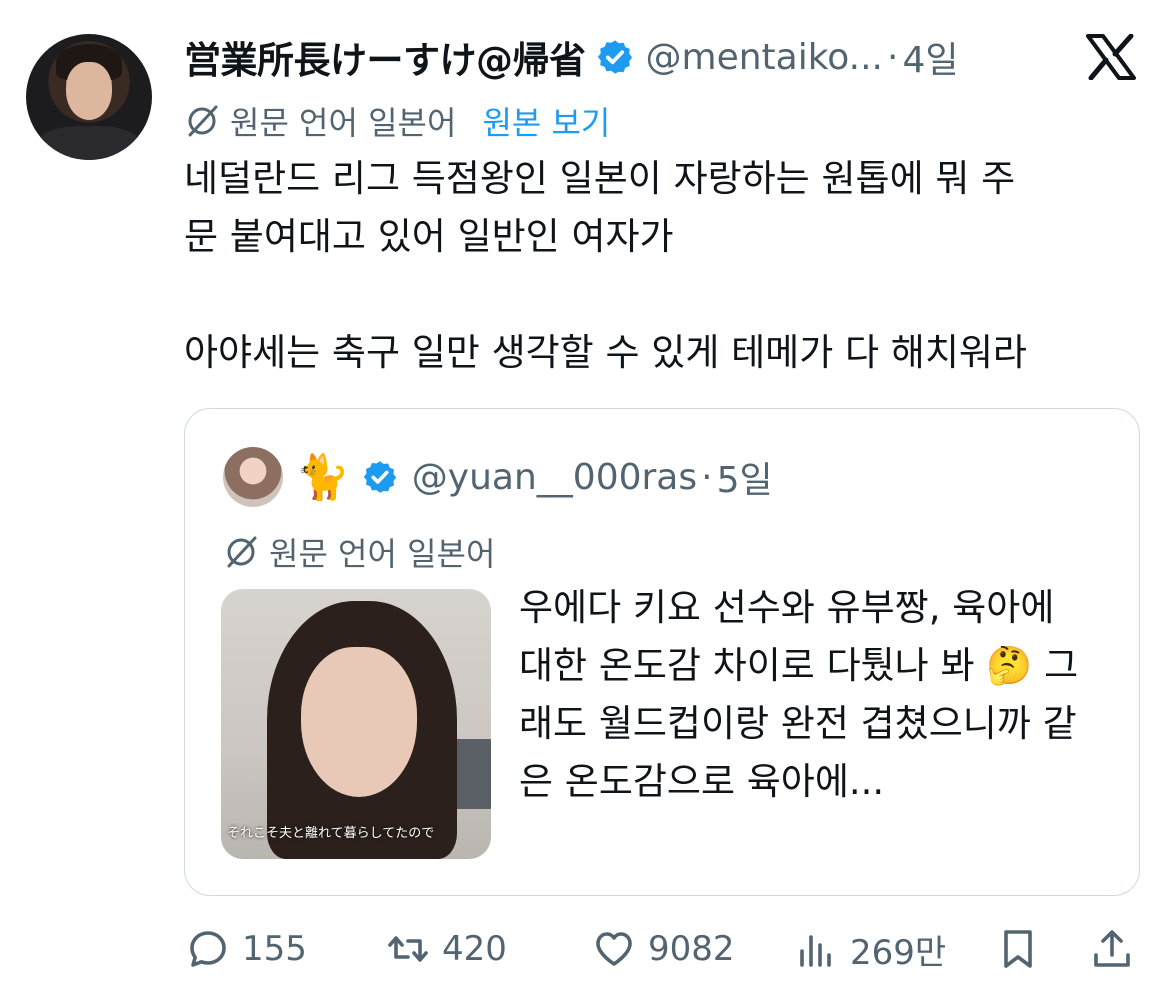  I want to click on reply-icon, so click(208, 949).